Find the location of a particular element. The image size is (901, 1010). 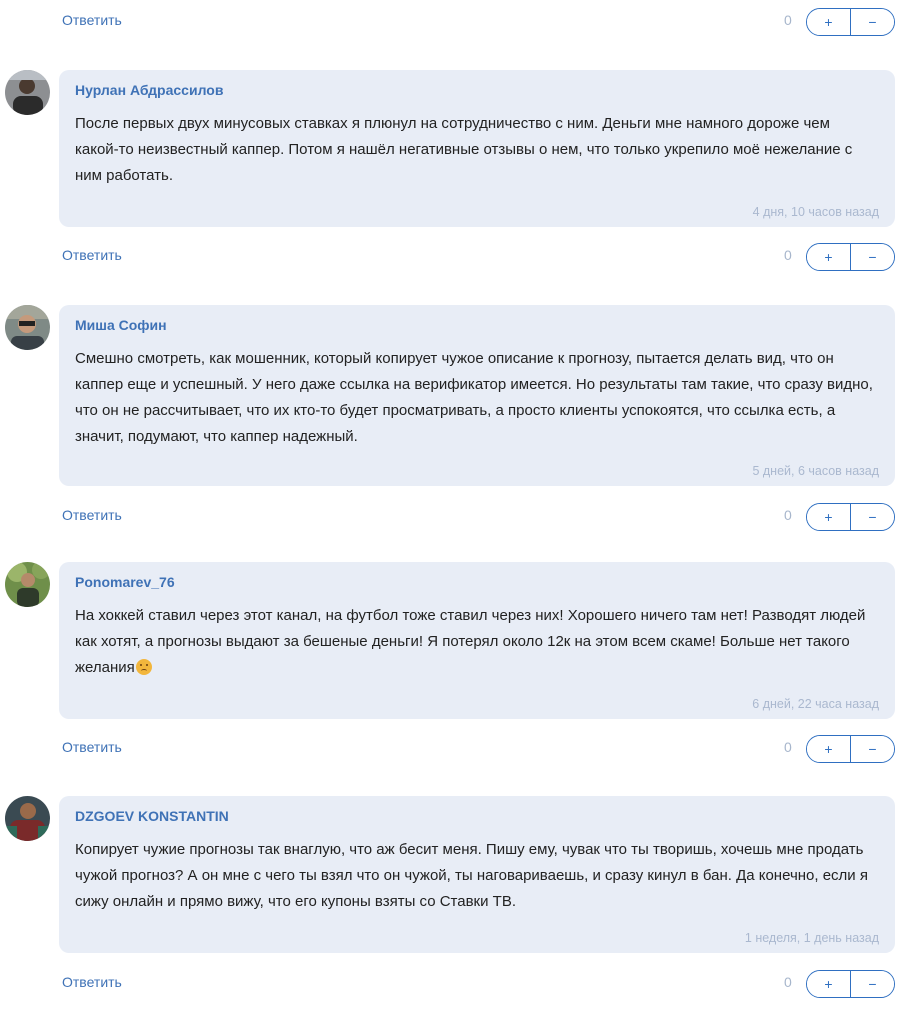

comment-author: DZGOEV KONSTANTIN is located at coordinates (152, 816).